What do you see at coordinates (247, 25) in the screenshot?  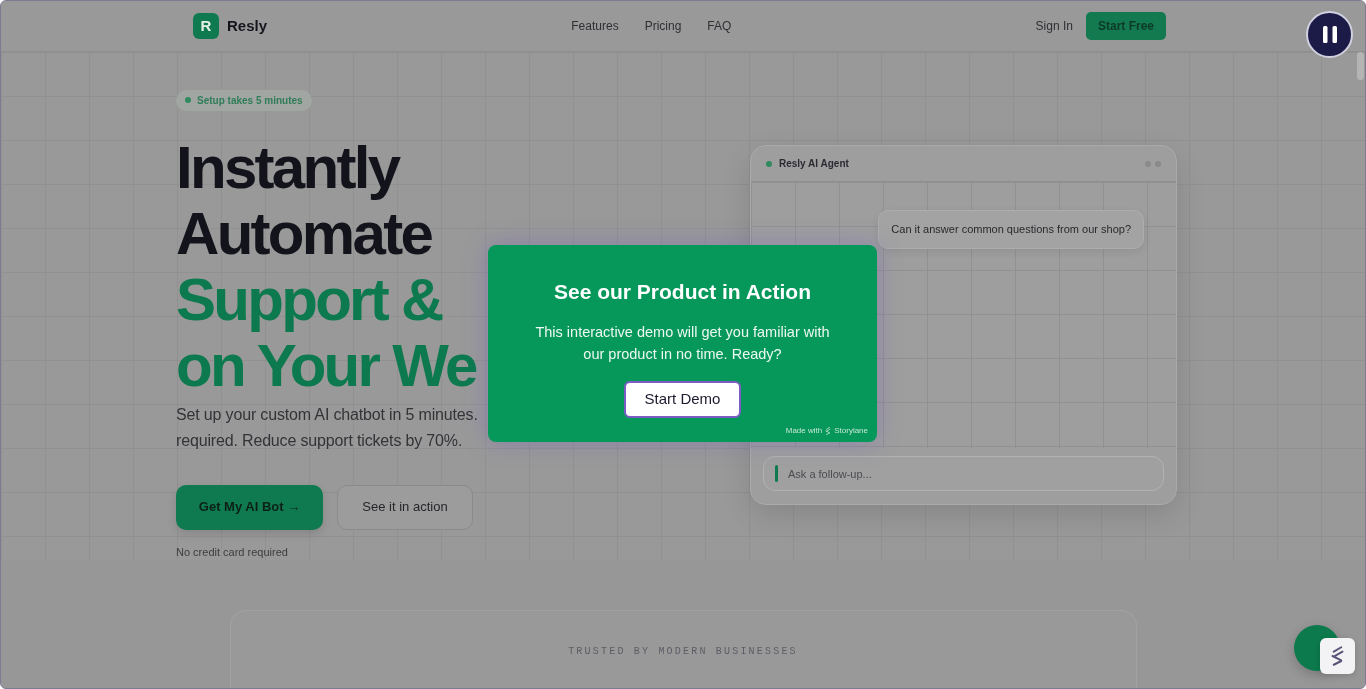 I see `brand-name: Resly` at bounding box center [247, 25].